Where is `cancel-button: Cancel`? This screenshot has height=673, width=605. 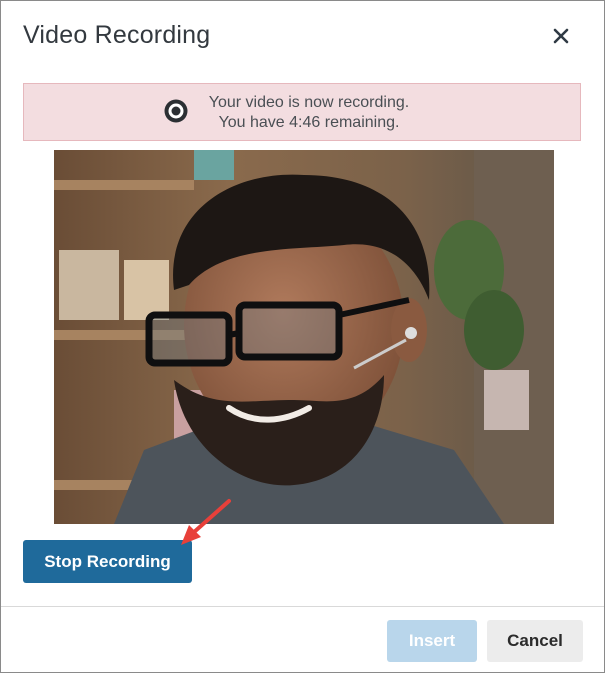 cancel-button: Cancel is located at coordinates (535, 641).